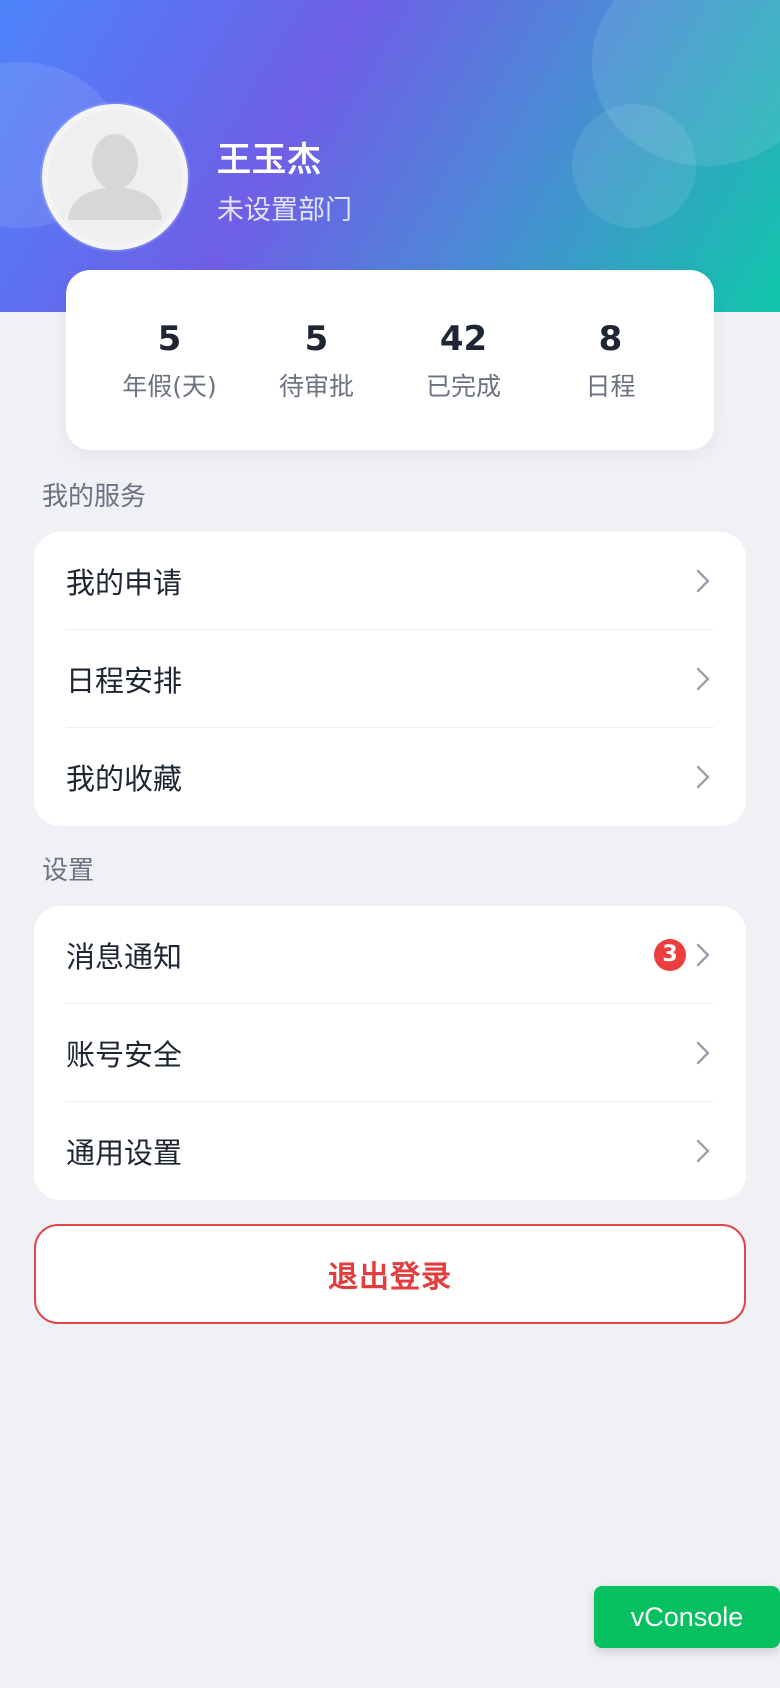 Image resolution: width=780 pixels, height=1688 pixels. I want to click on notification-badge: 3, so click(670, 954).